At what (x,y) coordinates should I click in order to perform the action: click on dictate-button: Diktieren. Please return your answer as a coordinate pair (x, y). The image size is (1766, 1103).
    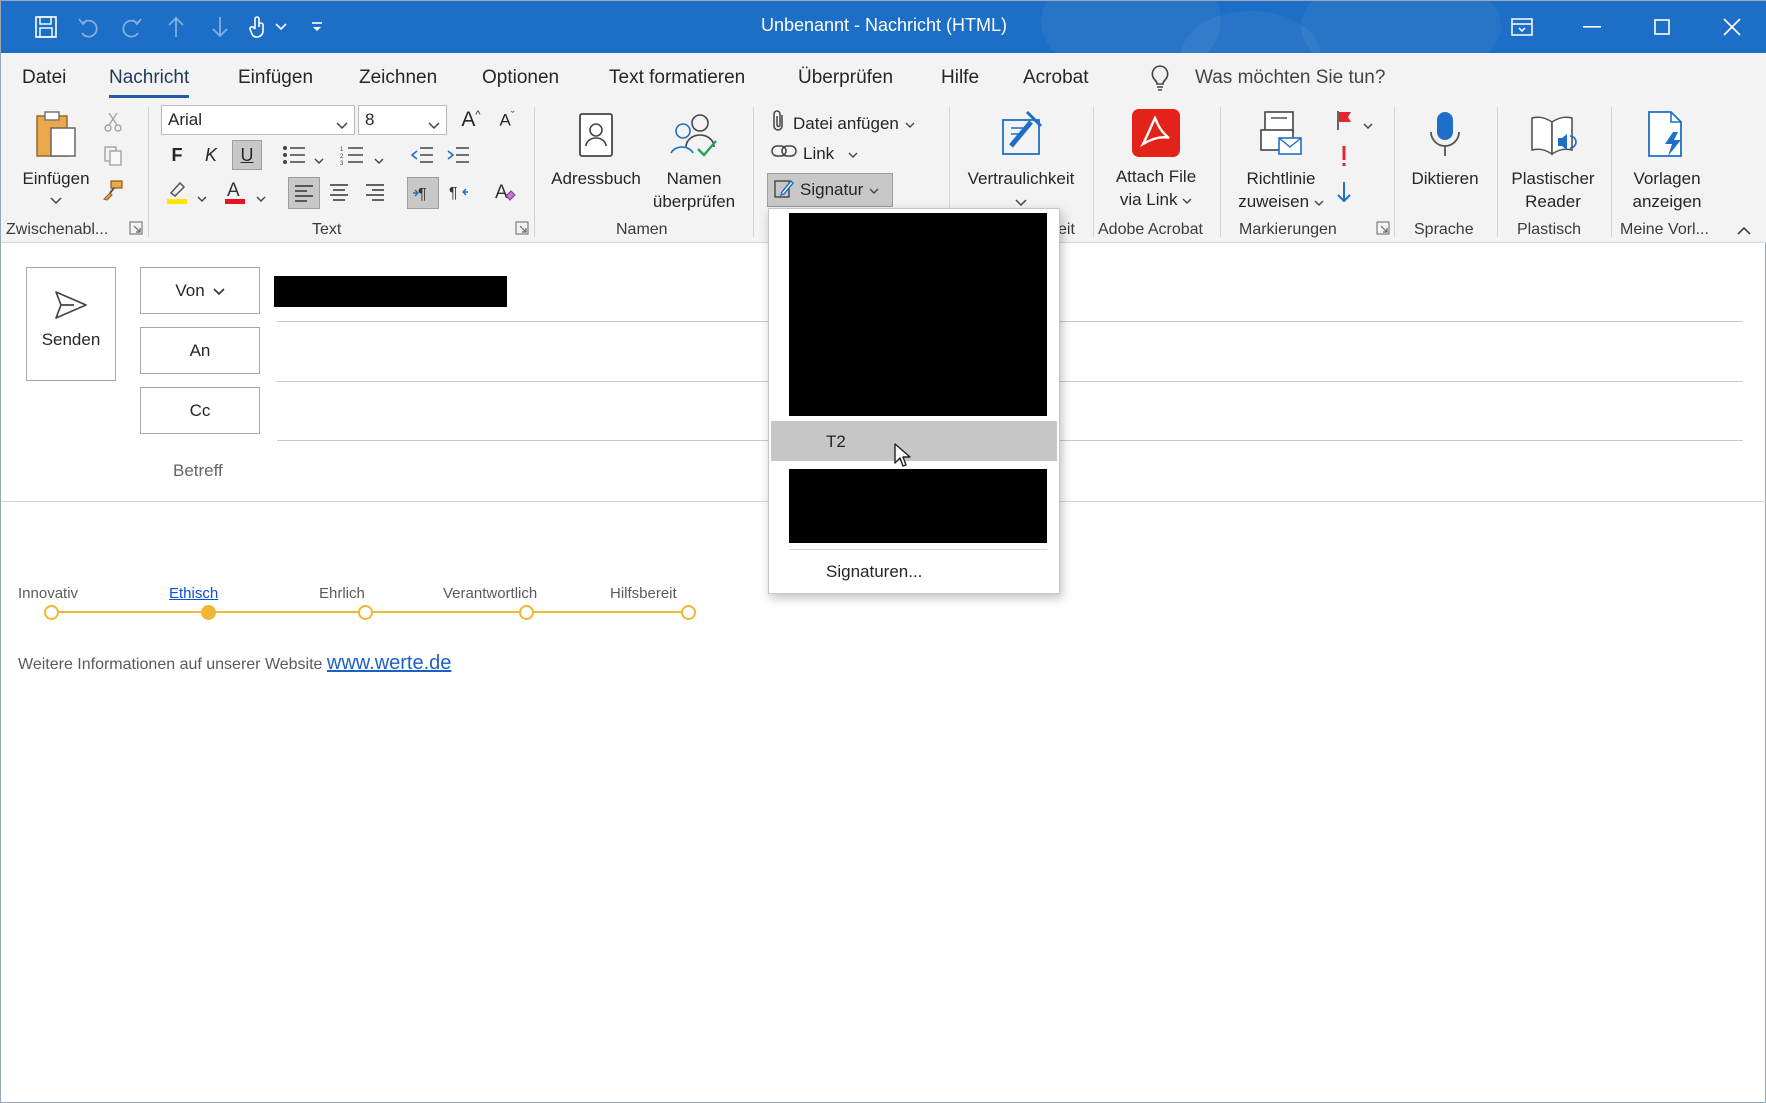
    Looking at the image, I should click on (1445, 149).